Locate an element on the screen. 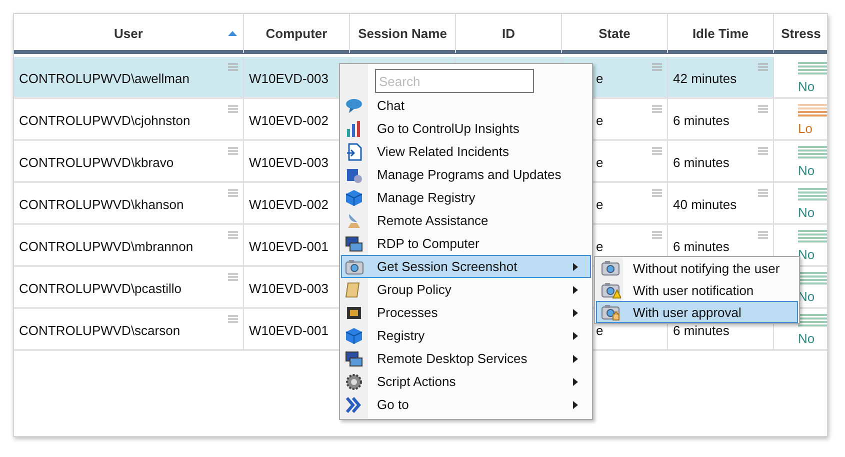 Image resolution: width=845 pixels, height=457 pixels. table-cell: CONTROLUPWVD\mbrannon is located at coordinates (129, 246).